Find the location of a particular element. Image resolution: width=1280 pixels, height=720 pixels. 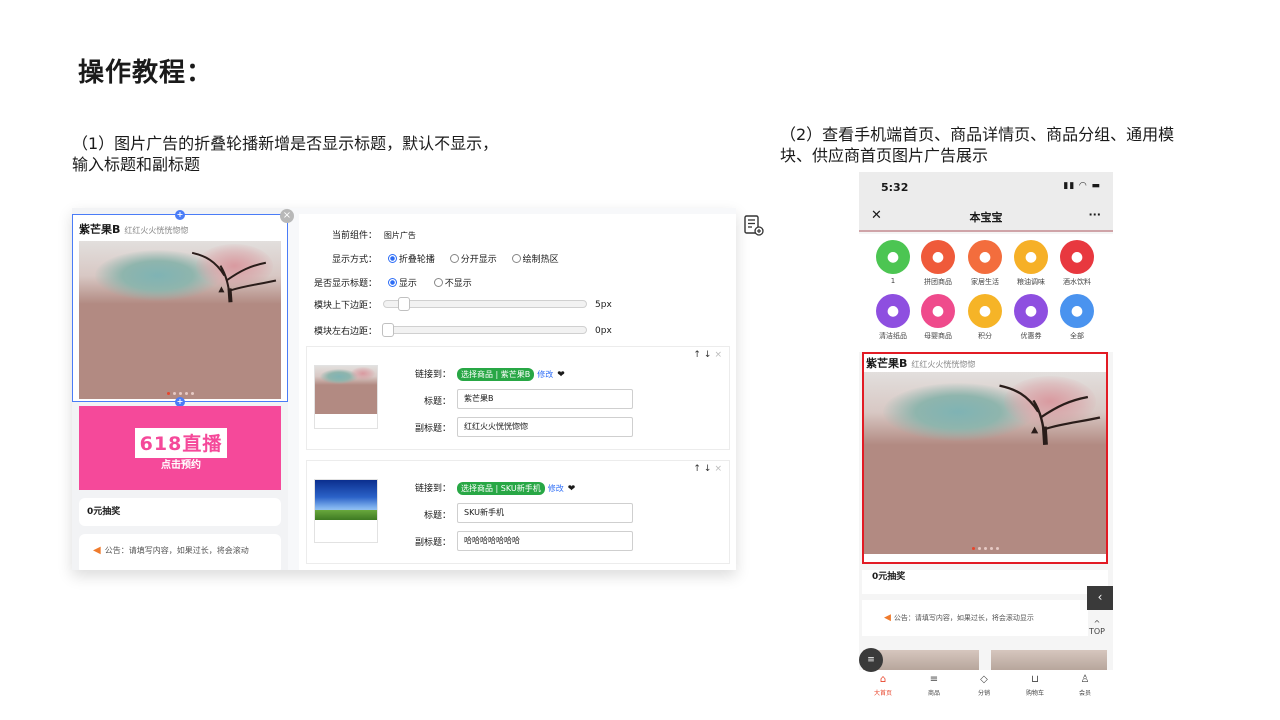

hmargin-slider is located at coordinates (484, 330).